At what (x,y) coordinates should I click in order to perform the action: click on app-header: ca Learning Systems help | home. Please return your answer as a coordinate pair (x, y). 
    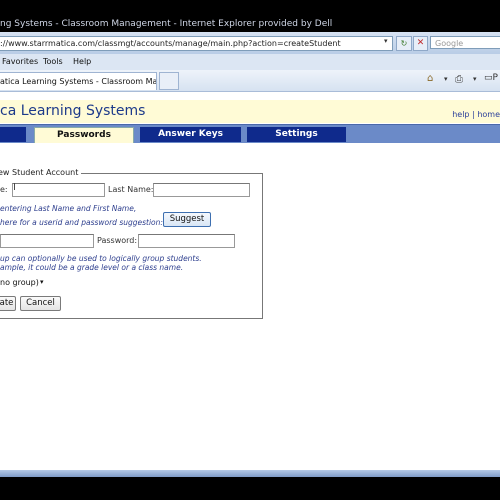
    Looking at the image, I should click on (250, 111).